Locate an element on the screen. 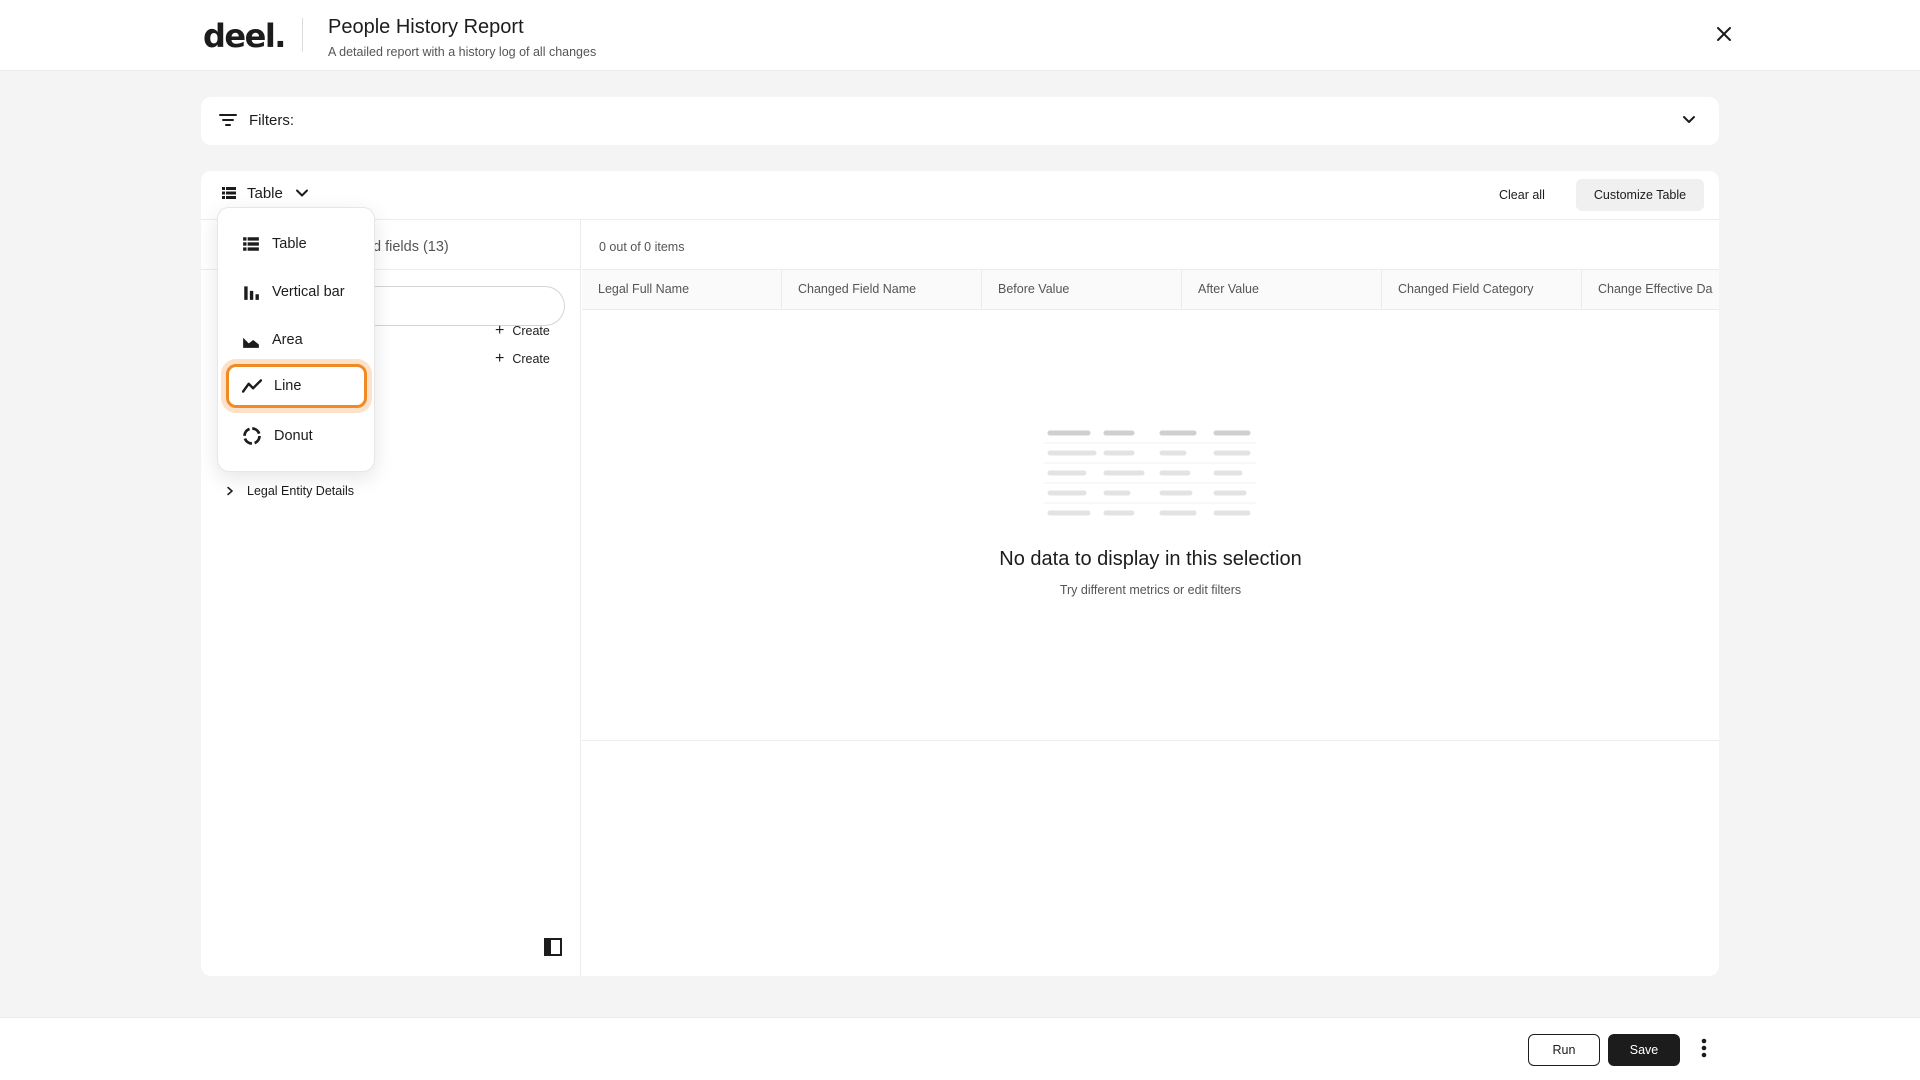 This screenshot has width=1920, height=1080. filters-bar: Filters: is located at coordinates (960, 121).